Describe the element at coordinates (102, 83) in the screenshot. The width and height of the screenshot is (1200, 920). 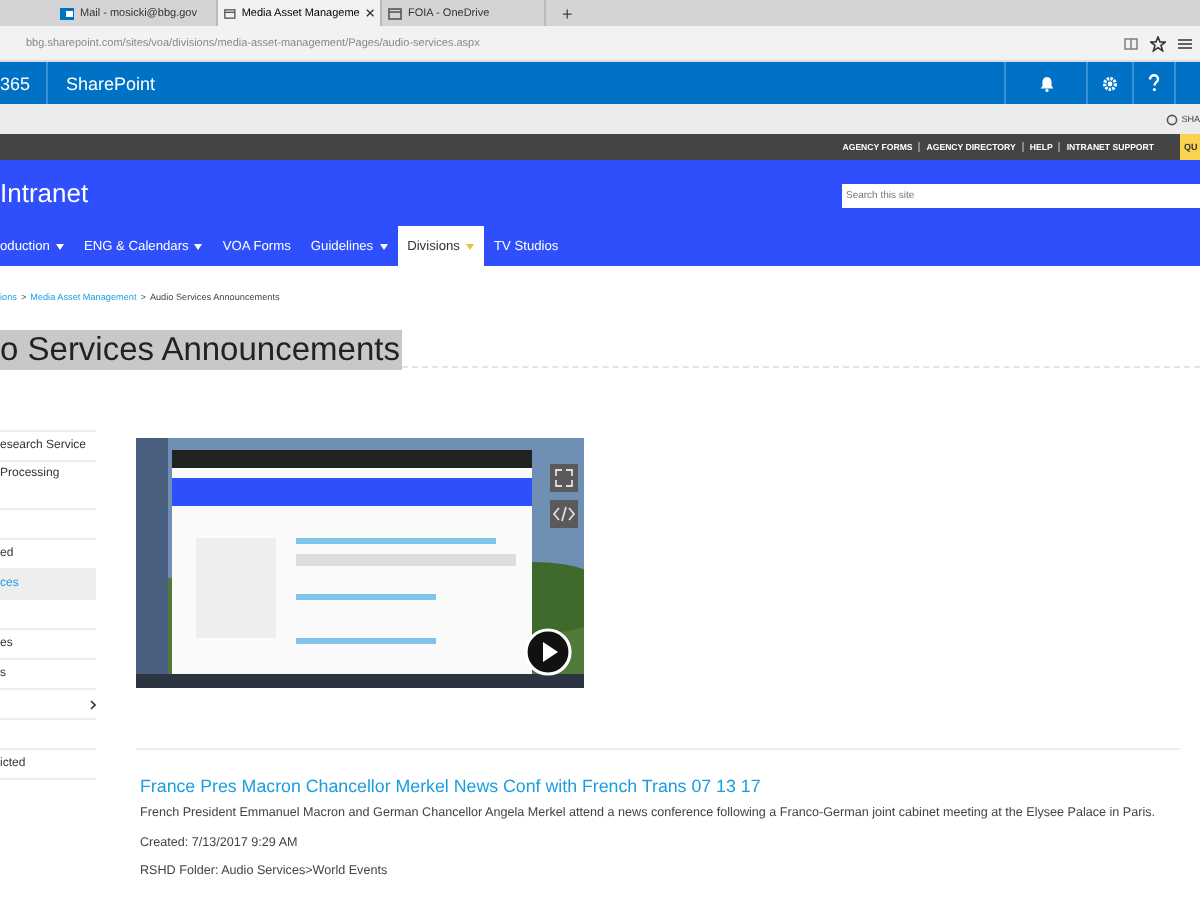
I see `app-title: SharePoint` at that location.